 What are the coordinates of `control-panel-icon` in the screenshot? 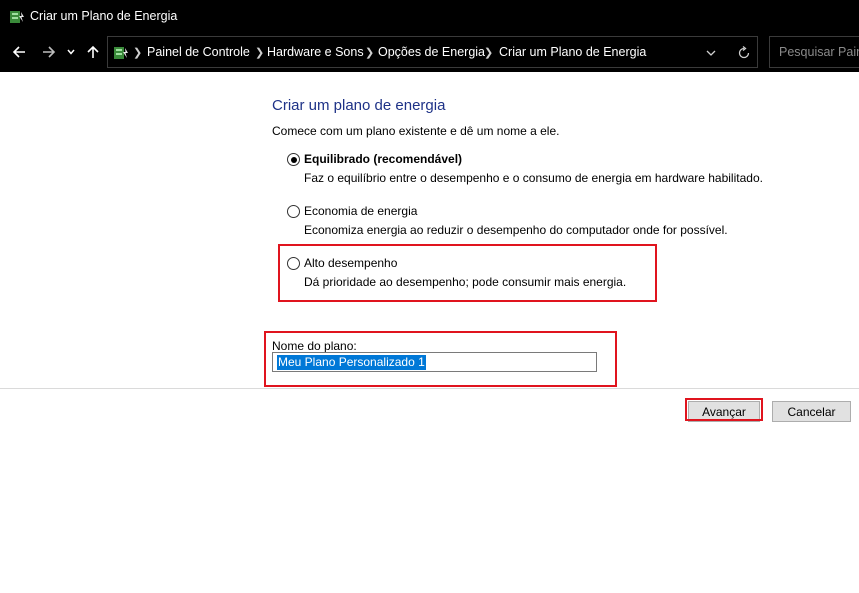 It's located at (121, 53).